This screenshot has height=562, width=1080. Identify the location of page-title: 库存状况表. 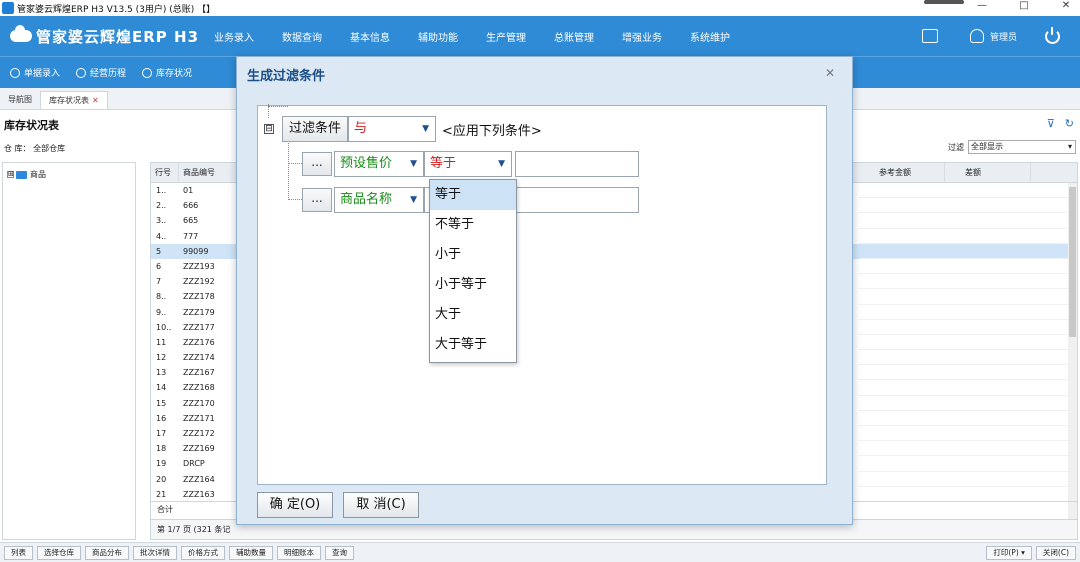
(31, 125).